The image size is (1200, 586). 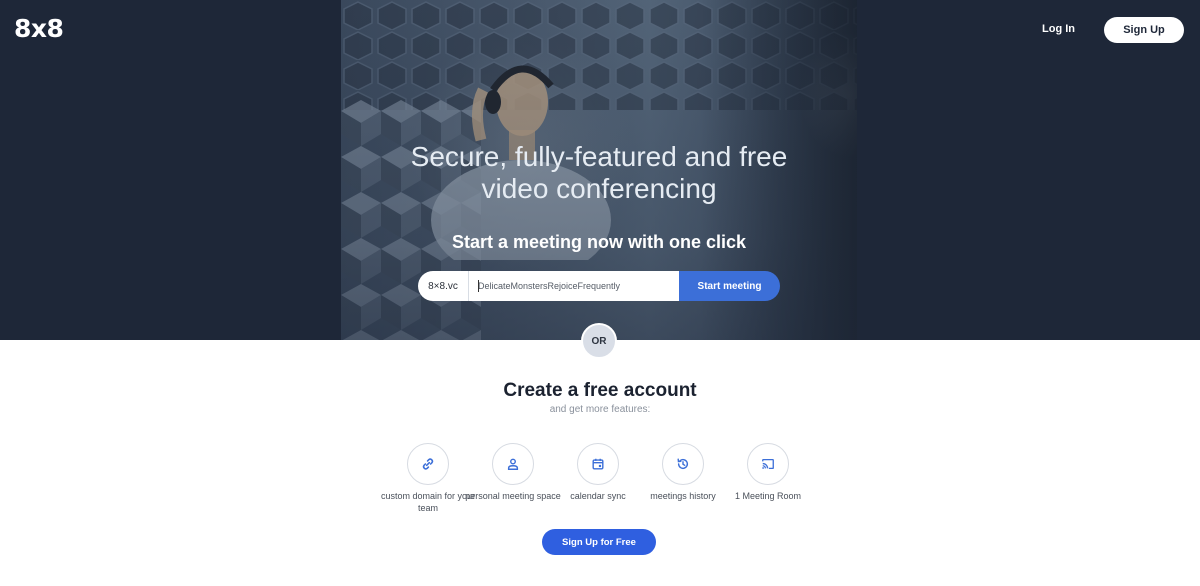 What do you see at coordinates (599, 341) in the screenshot?
I see `or-divider-badge: OR` at bounding box center [599, 341].